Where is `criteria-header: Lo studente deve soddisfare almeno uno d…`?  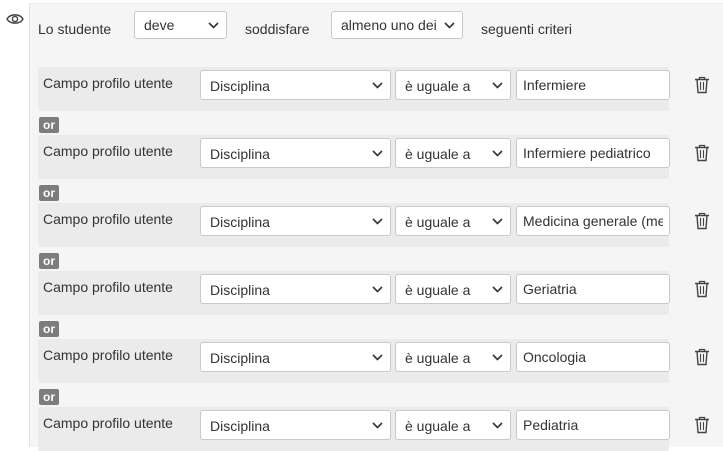
criteria-header: Lo studente deve soddisfare almeno uno d… is located at coordinates (376, 27).